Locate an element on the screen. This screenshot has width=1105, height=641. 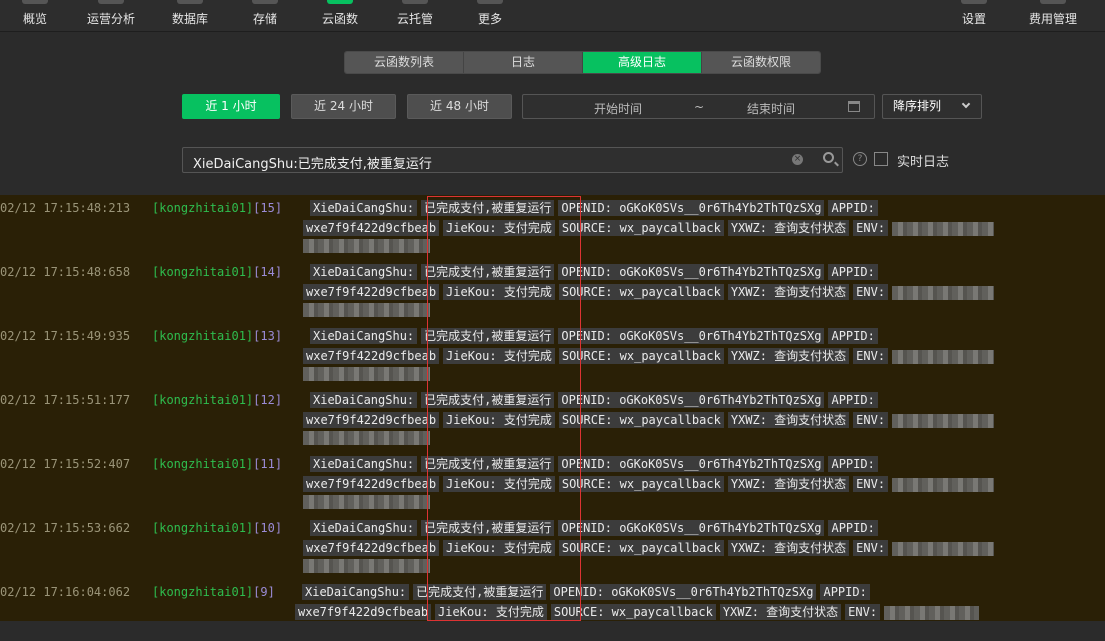
log-timestamp: 02/12 17:15:48:213 is located at coordinates (65, 208).